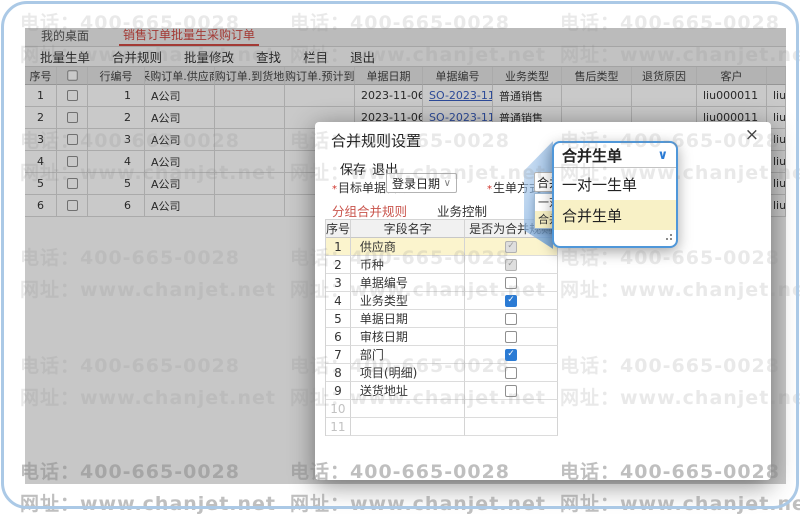  I want to click on rules-row: 9 送货地址, so click(441, 391).